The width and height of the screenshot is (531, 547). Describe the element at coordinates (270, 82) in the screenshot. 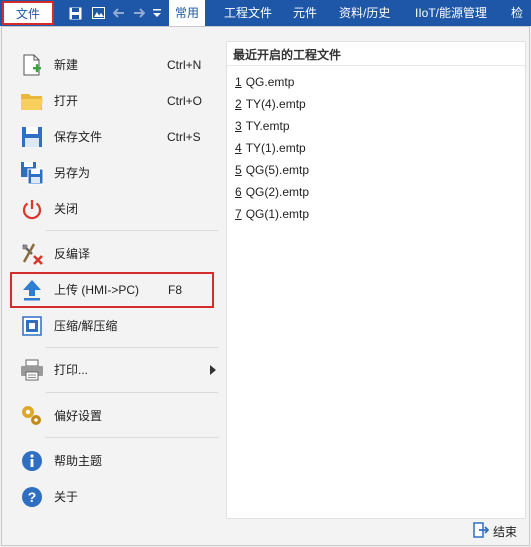

I see `recent-file-name: QG.emtp` at that location.